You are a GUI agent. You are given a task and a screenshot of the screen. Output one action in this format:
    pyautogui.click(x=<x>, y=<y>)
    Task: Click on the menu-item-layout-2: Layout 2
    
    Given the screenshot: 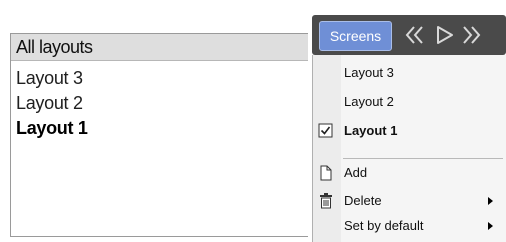 What is the action you would take?
    pyautogui.click(x=409, y=102)
    